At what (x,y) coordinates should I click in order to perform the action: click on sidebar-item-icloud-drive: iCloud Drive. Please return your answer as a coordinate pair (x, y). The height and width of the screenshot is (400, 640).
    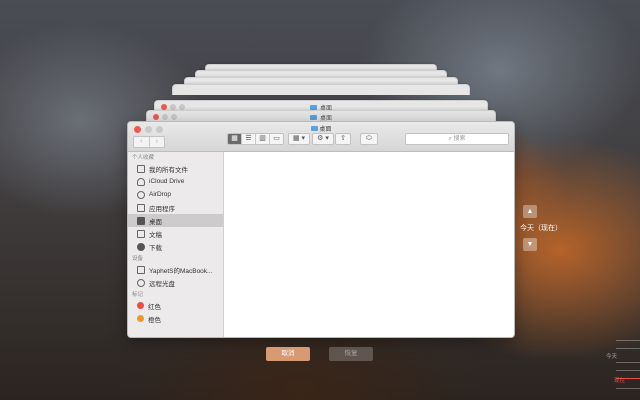
    Looking at the image, I should click on (175, 181).